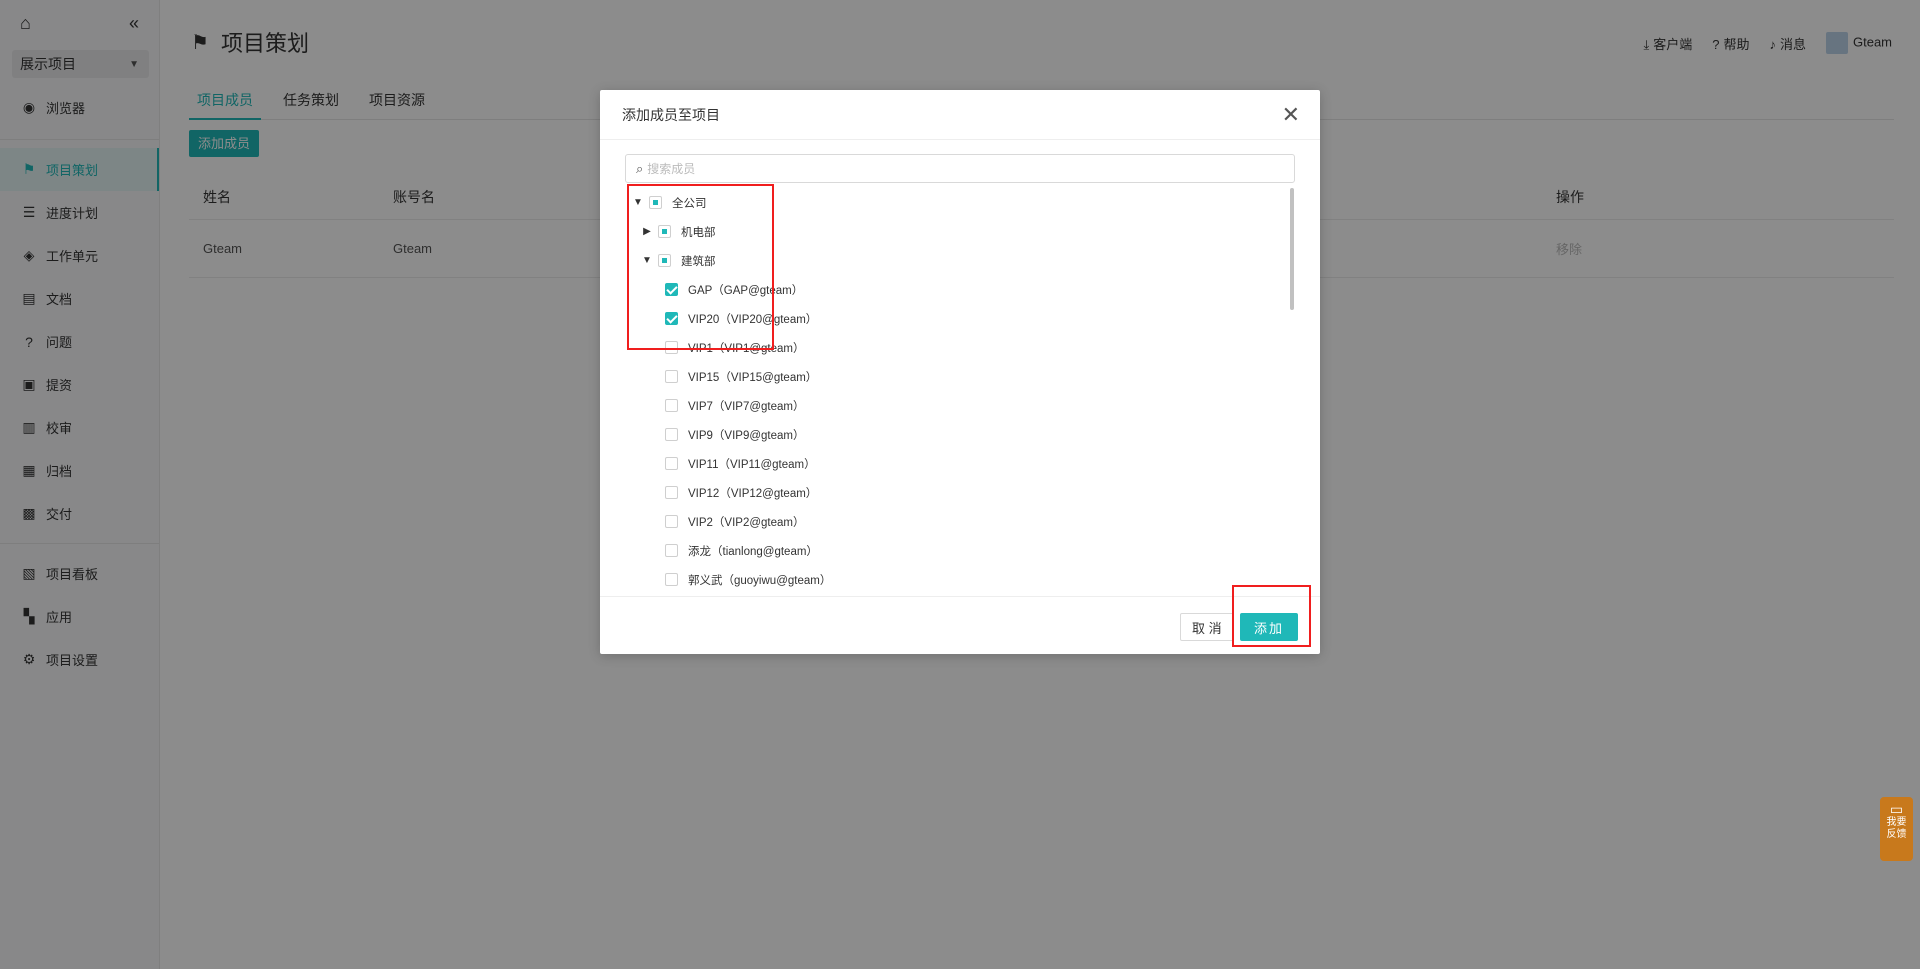  Describe the element at coordinates (746, 522) in the screenshot. I see `tree-node-label: VIP2（VIP2@gteam）` at that location.